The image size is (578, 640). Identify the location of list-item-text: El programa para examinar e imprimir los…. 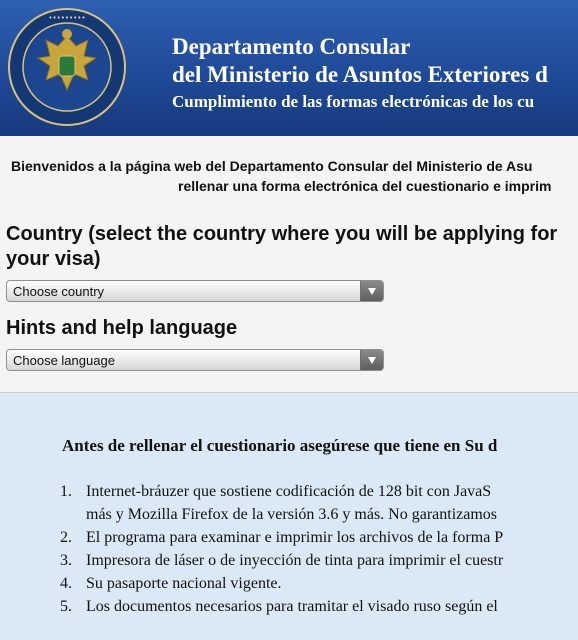
(295, 537).